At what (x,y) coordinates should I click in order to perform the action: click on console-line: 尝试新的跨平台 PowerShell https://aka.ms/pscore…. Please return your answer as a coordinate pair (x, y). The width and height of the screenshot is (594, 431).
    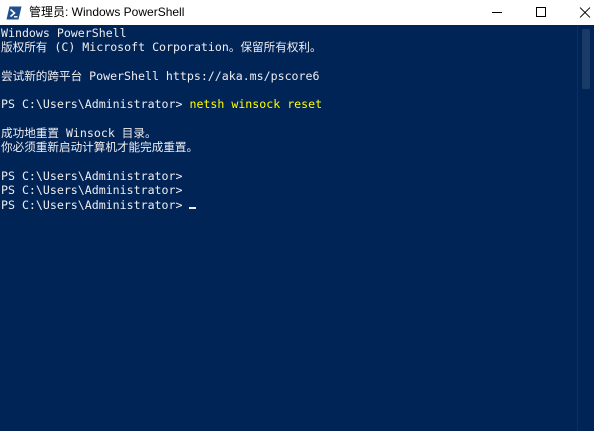
    Looking at the image, I should click on (289, 76).